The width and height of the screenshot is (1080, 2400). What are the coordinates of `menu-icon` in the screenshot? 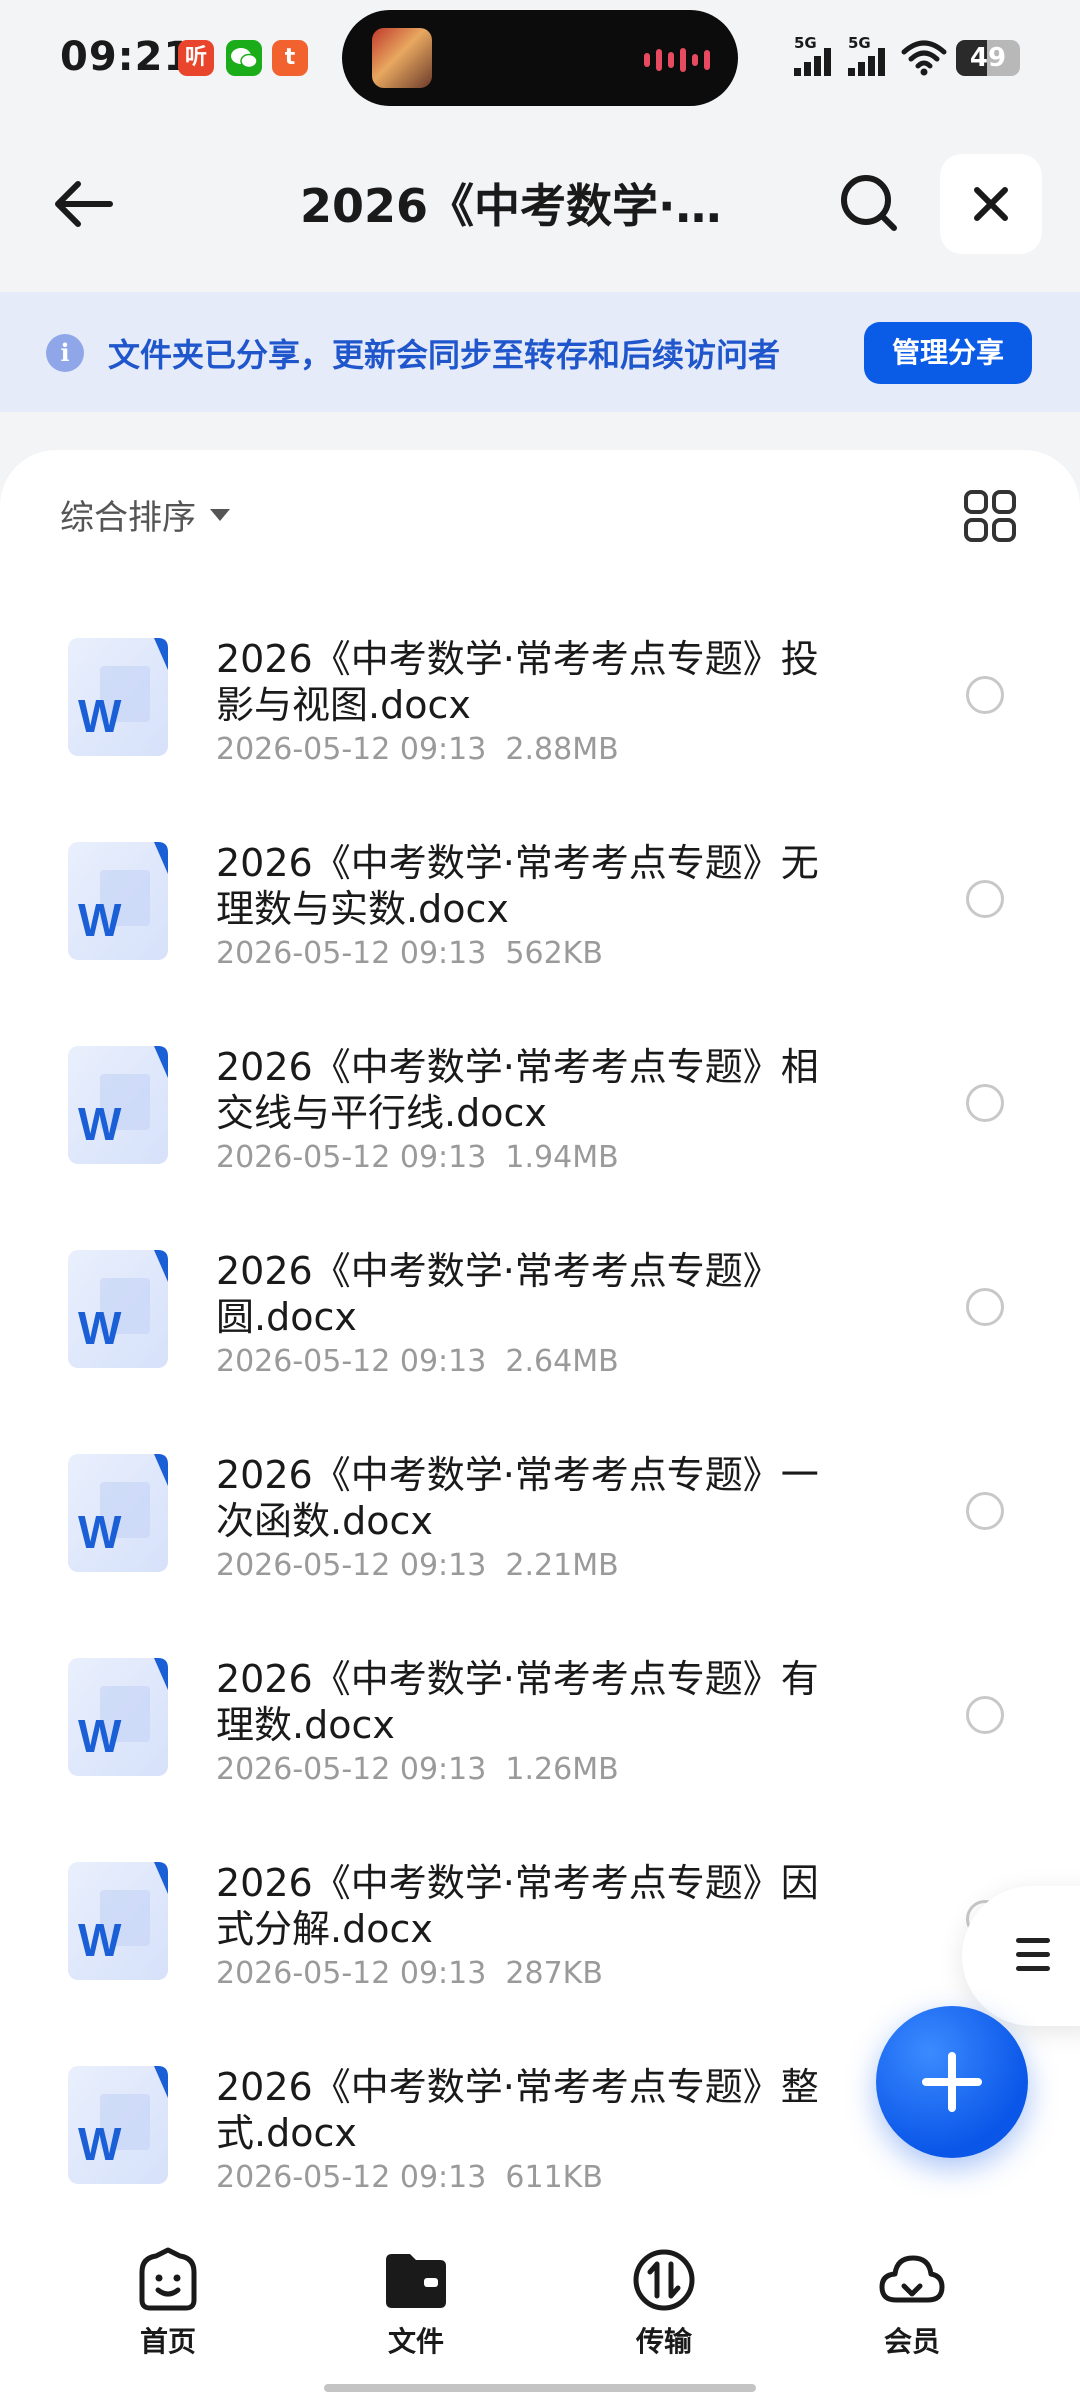 It's located at (1033, 1959).